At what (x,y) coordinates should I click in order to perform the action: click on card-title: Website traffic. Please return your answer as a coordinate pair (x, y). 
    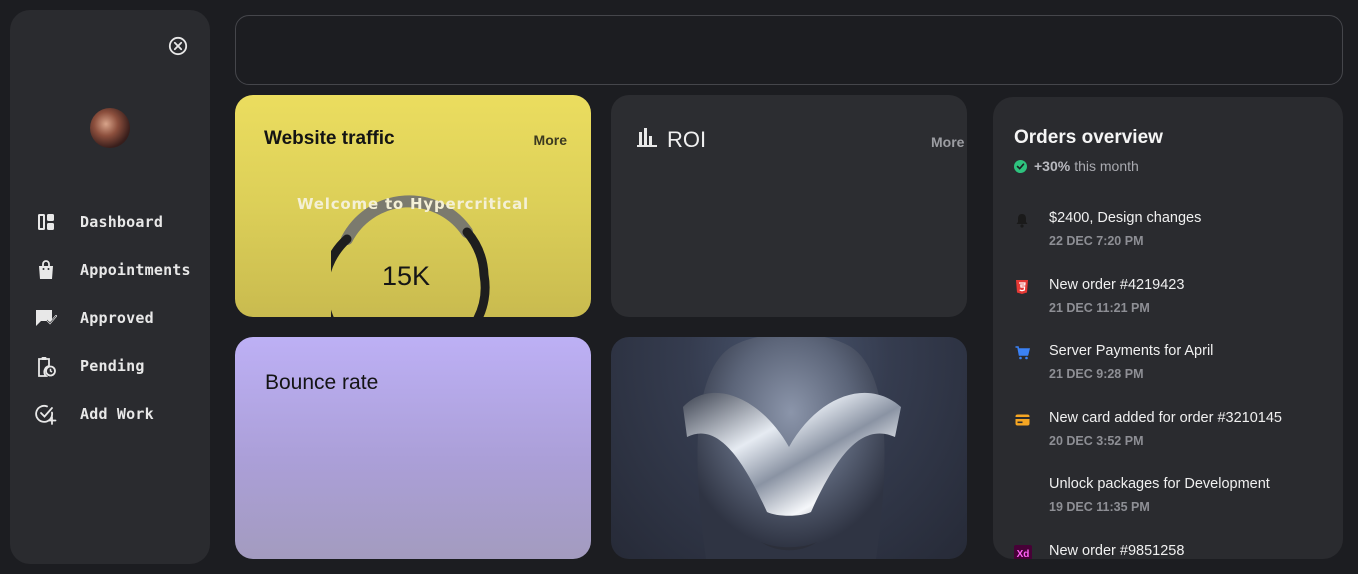
    Looking at the image, I should click on (329, 138).